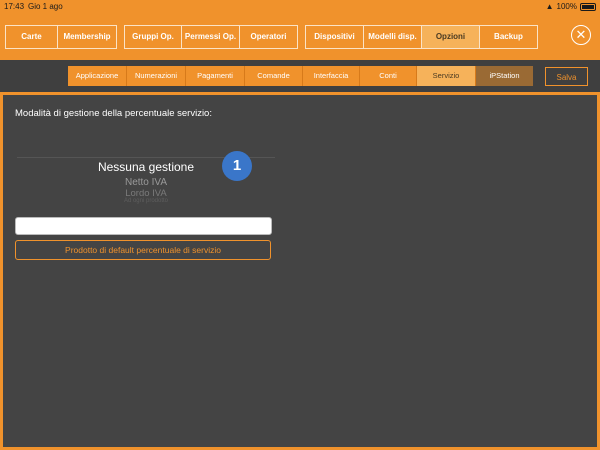 The width and height of the screenshot is (600, 450). Describe the element at coordinates (153, 37) in the screenshot. I see `tab-gruppi-op: Gruppi Op.` at that location.